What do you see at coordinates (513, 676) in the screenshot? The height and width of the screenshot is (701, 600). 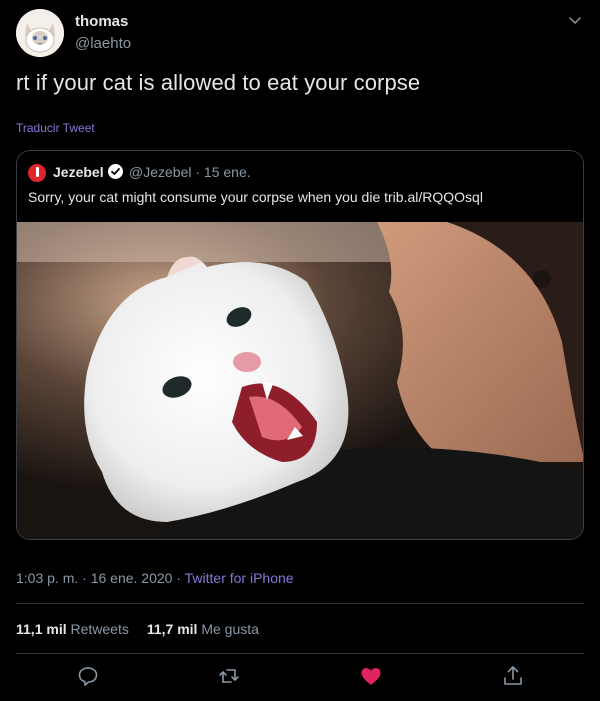 I see `share-icon` at bounding box center [513, 676].